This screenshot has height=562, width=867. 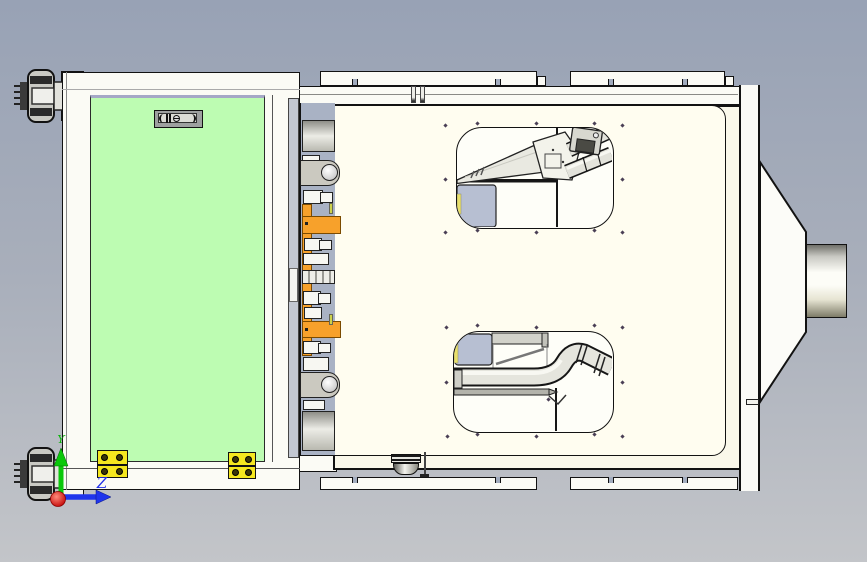 I want to click on axis-origin-sphere, so click(x=58, y=499).